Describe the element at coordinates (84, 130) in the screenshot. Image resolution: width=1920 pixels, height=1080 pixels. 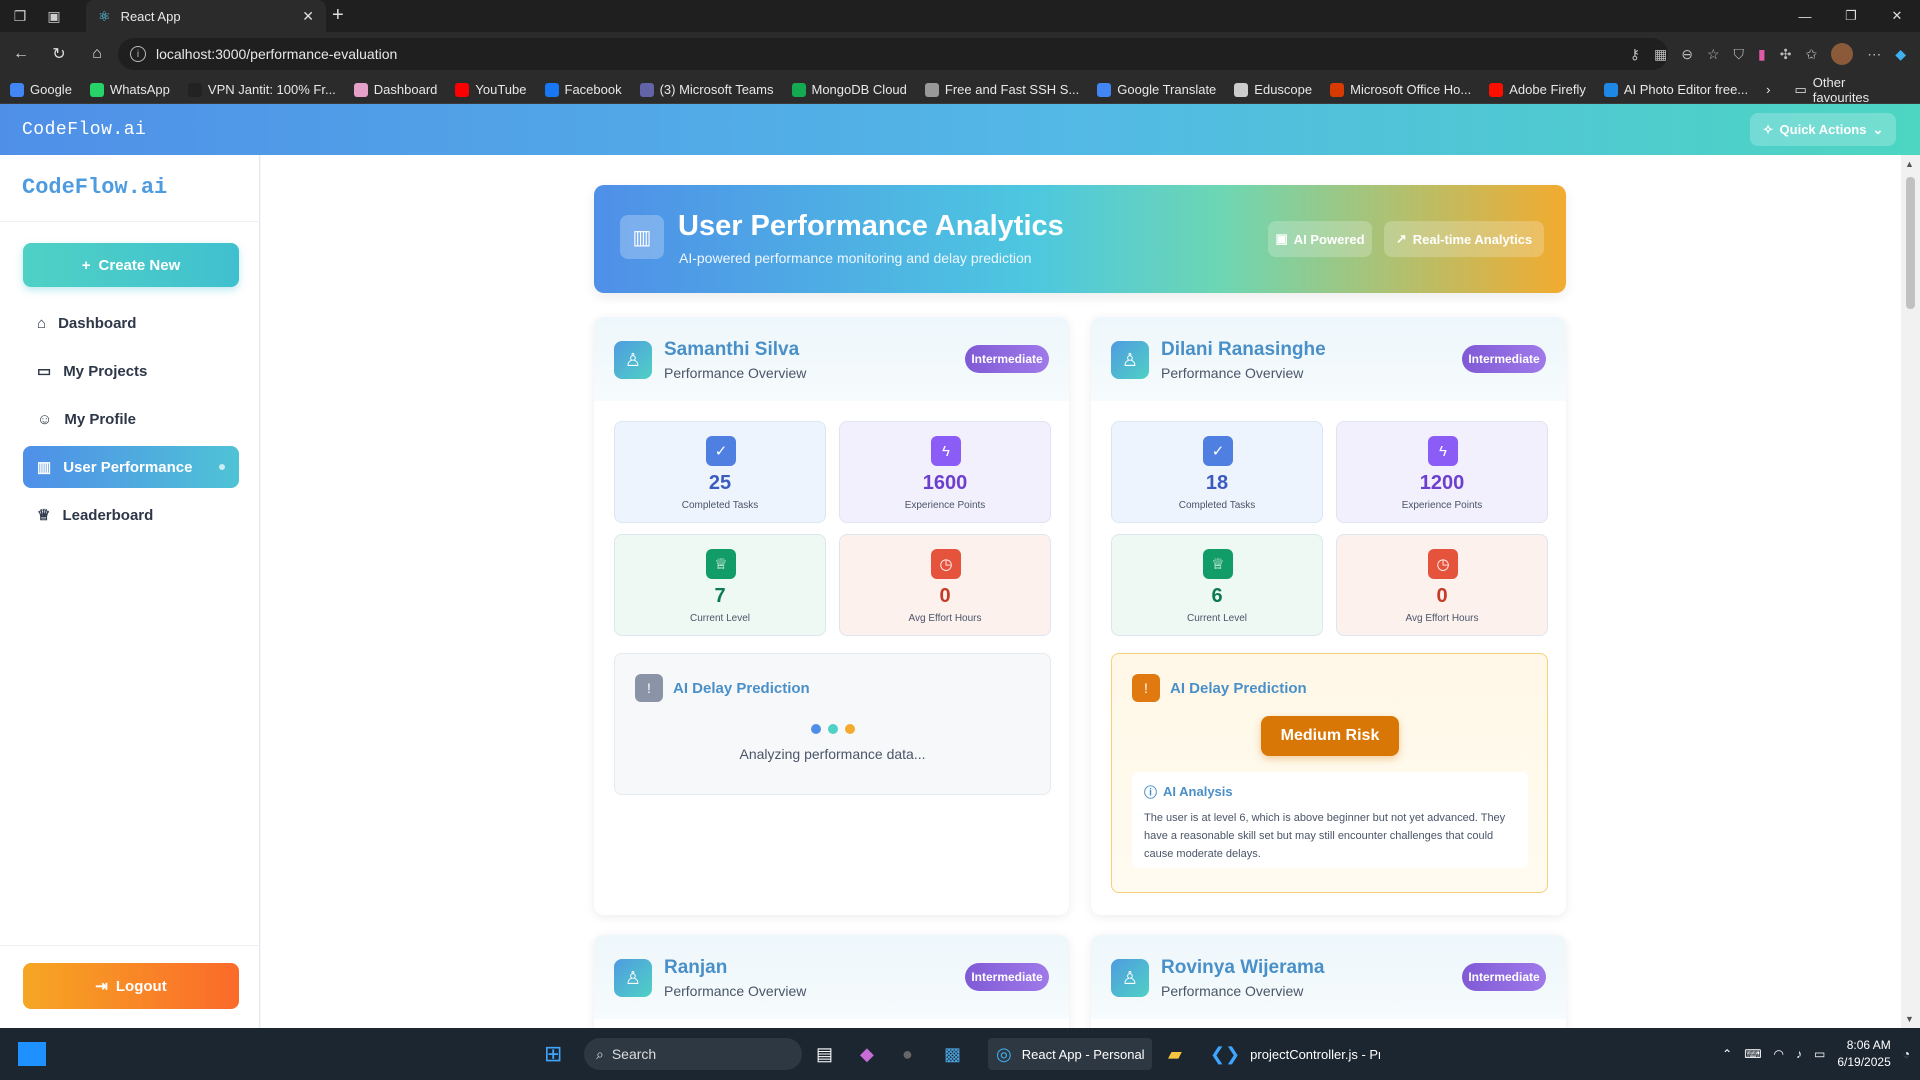
I see `navbar-brand: CodeFlow.ai` at that location.